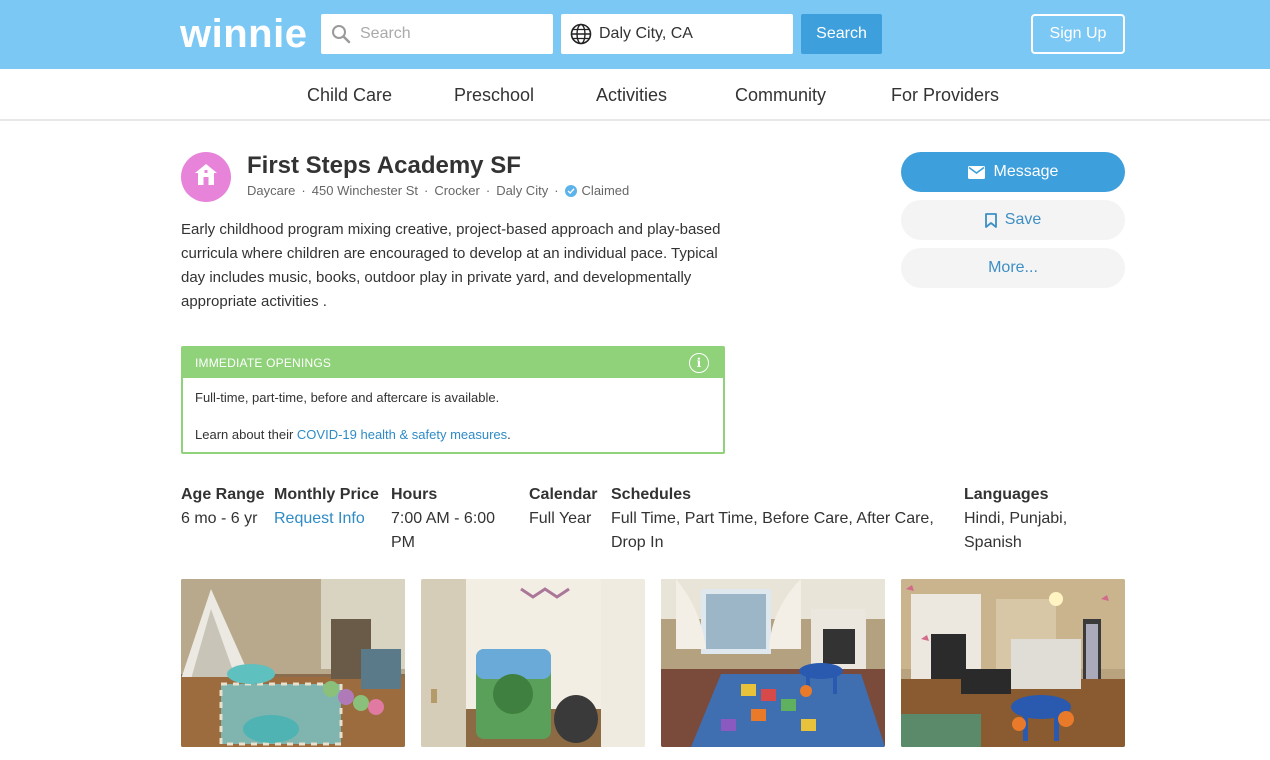 The width and height of the screenshot is (1270, 760). What do you see at coordinates (605, 190) in the screenshot?
I see `claimed-badge: Claimed` at bounding box center [605, 190].